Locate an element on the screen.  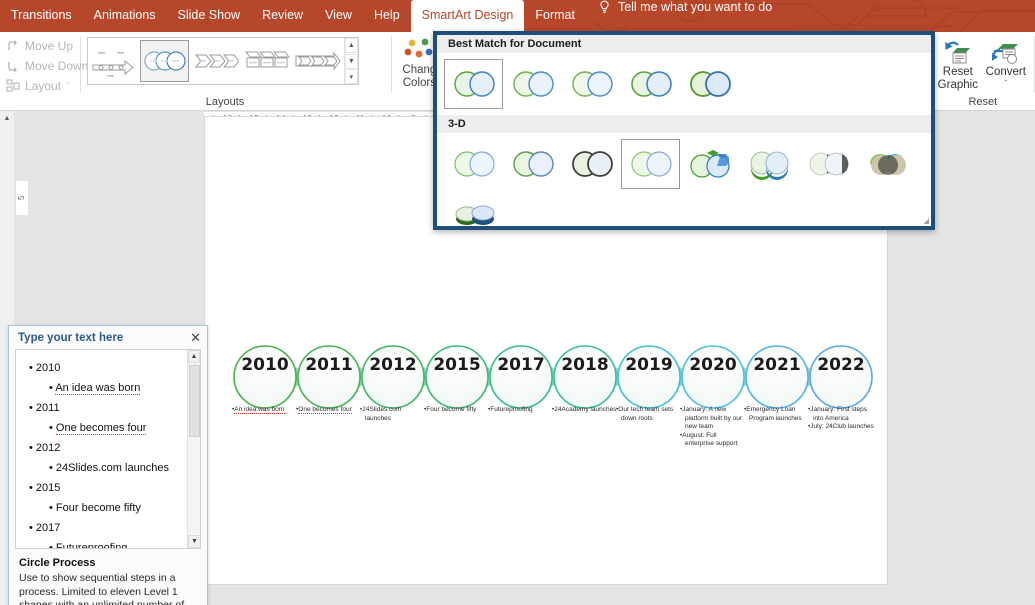
outline-item-an-idea-was-born: An idea was born is located at coordinates (102, 388).